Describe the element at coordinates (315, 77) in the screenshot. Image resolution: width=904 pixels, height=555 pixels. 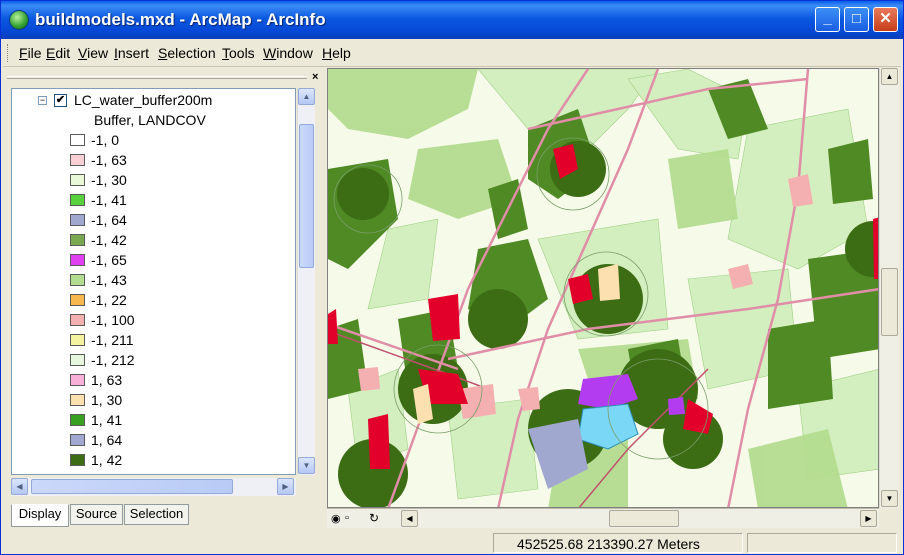
I see `toc-close-icon: ×` at that location.